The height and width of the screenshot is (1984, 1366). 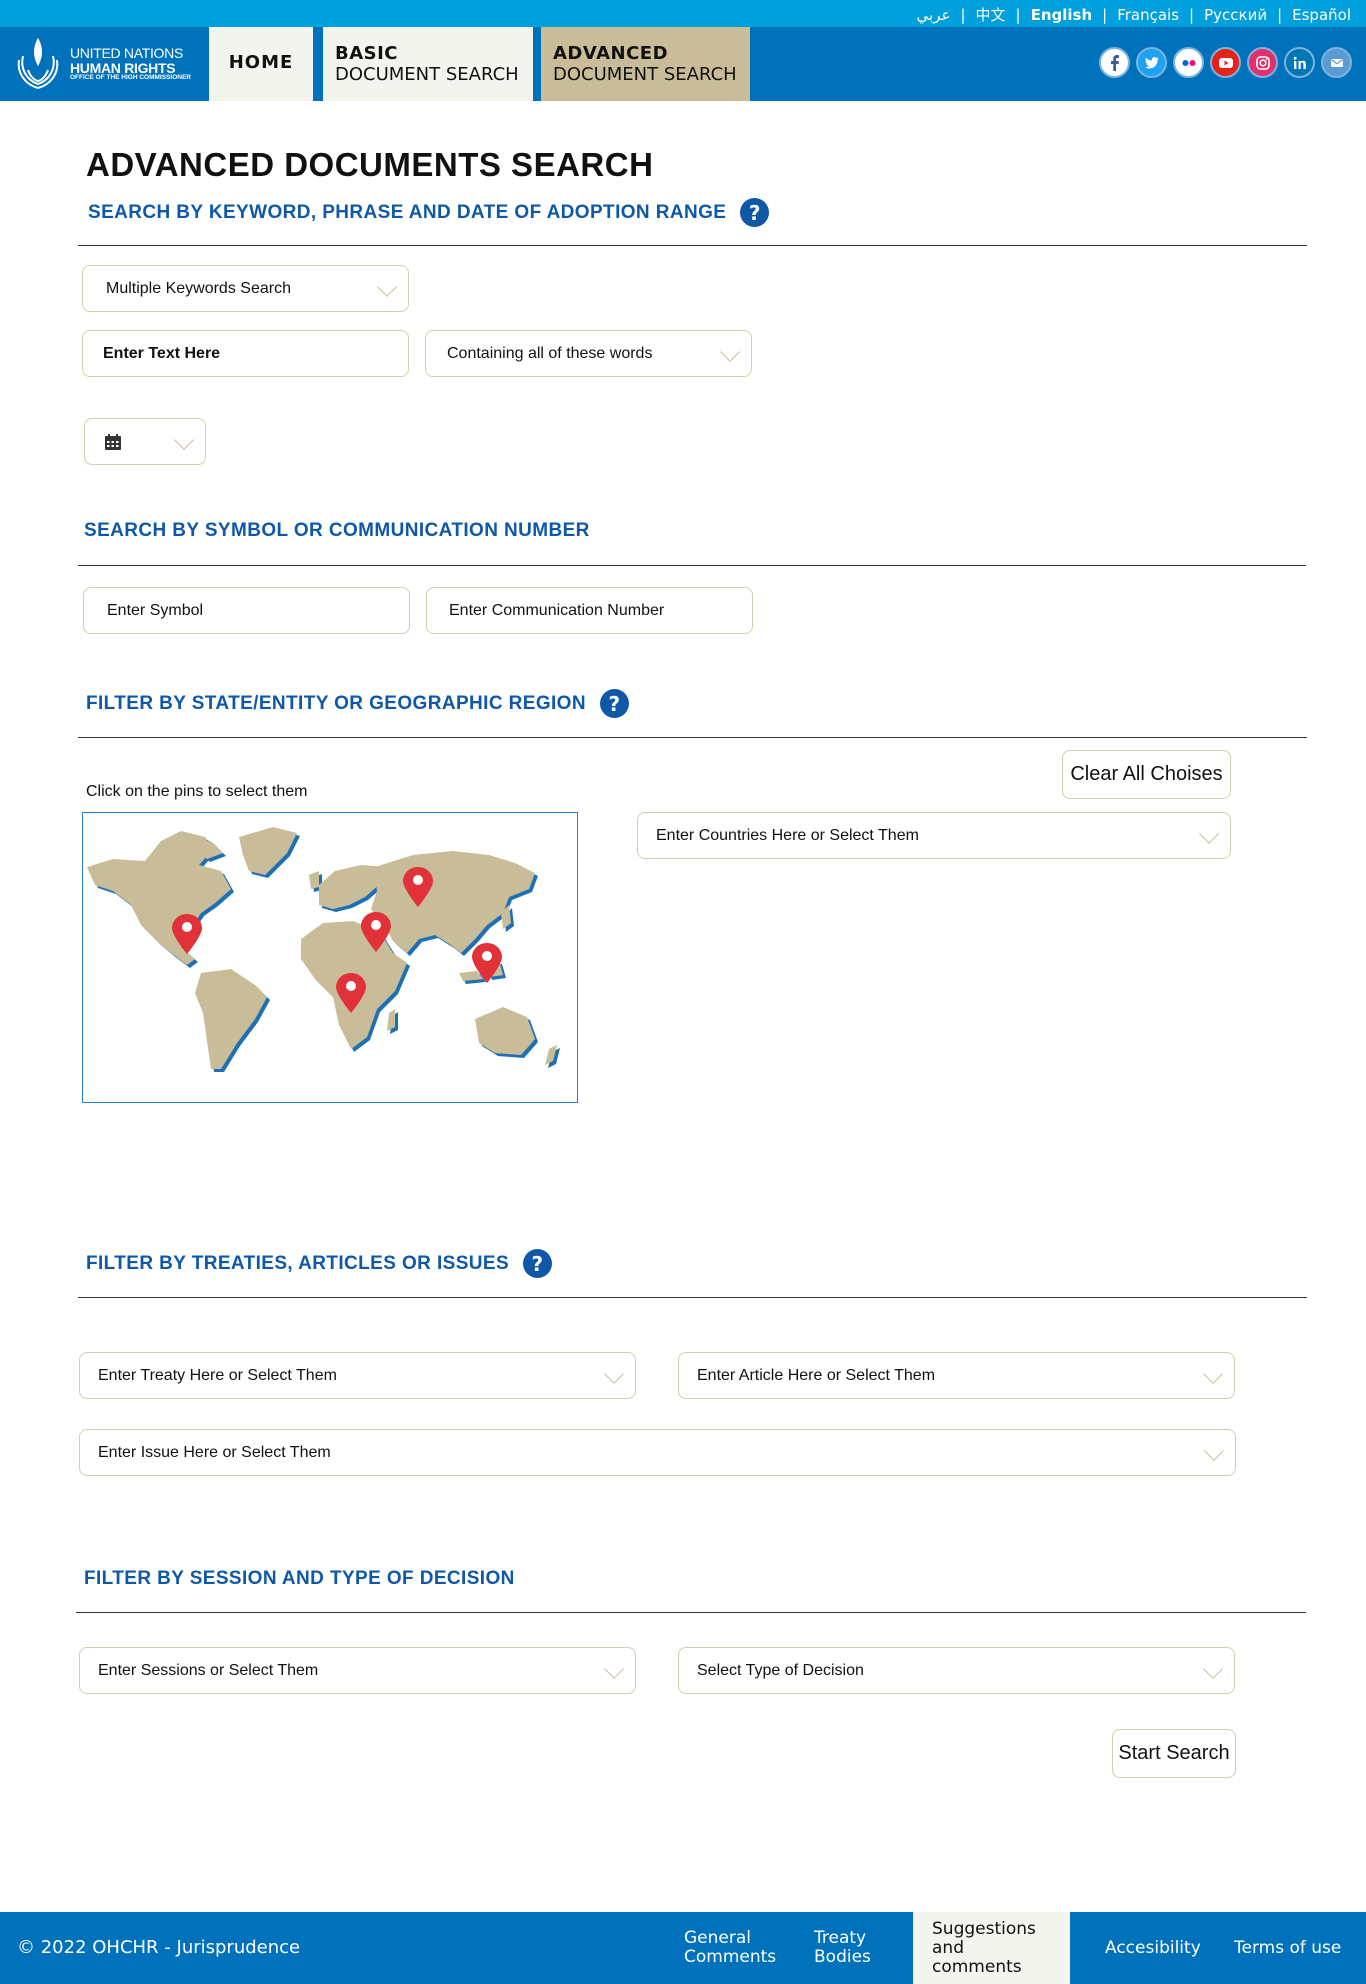 What do you see at coordinates (38, 63) in the screenshot?
I see `un-emblem-icon` at bounding box center [38, 63].